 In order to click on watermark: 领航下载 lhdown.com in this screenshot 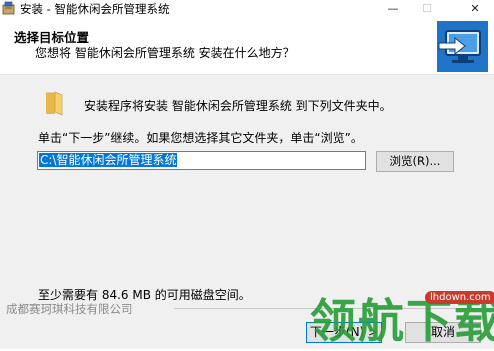, I will do `click(402, 317)`.